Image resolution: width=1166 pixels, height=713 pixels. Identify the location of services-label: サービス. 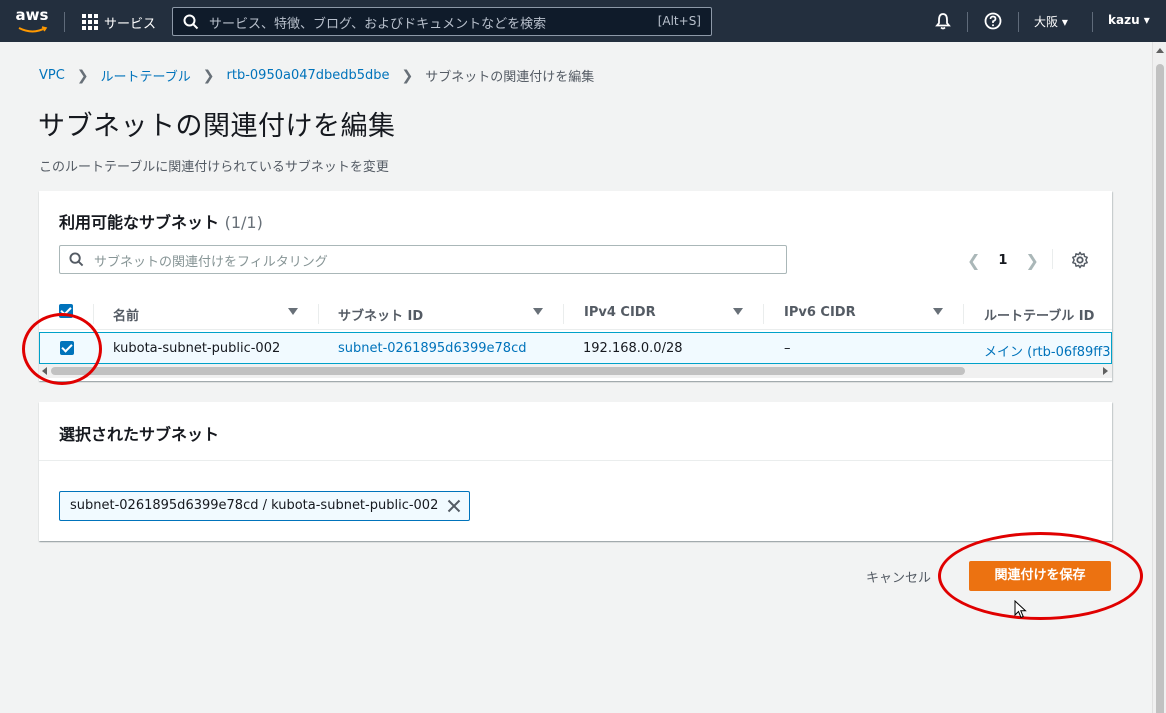
(130, 24).